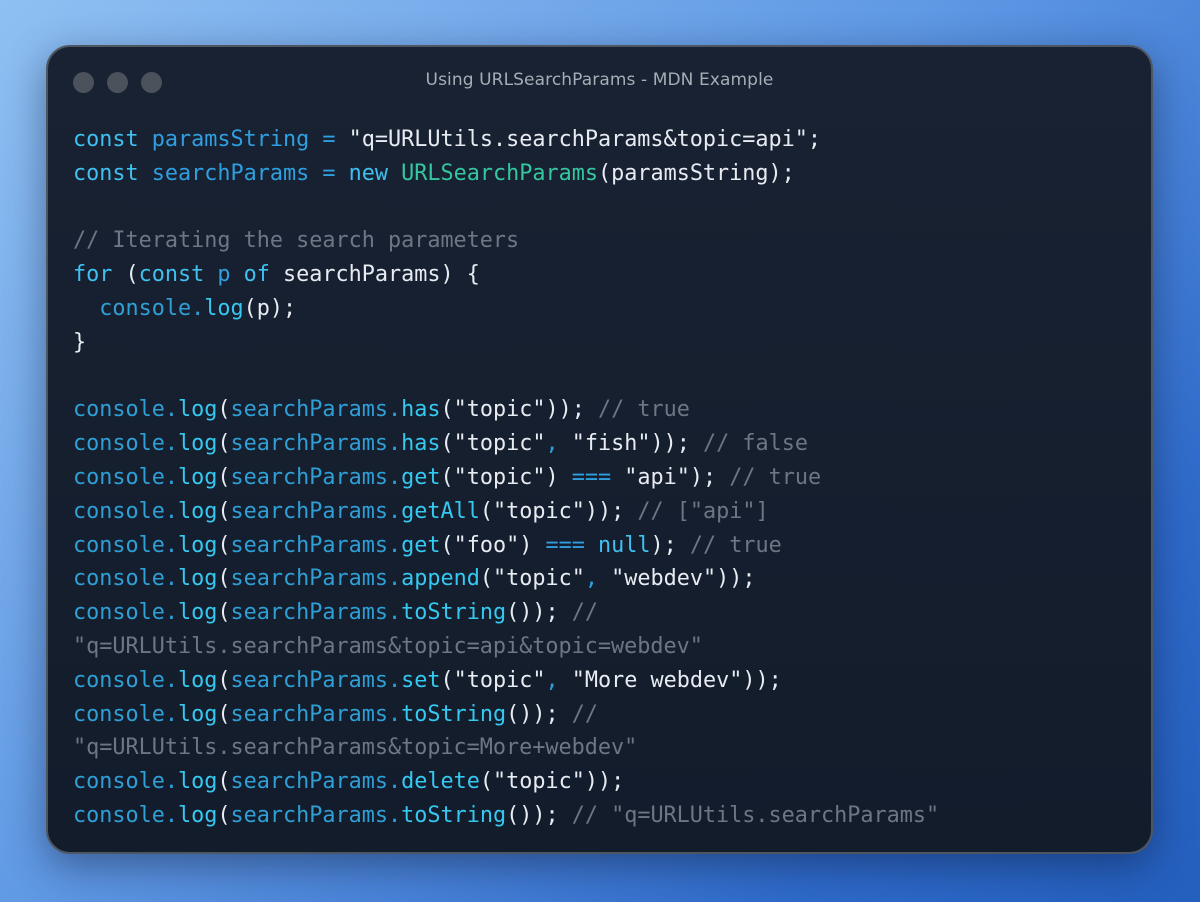 The image size is (1200, 902). Describe the element at coordinates (532, 545) in the screenshot. I see `plain-token: )` at that location.